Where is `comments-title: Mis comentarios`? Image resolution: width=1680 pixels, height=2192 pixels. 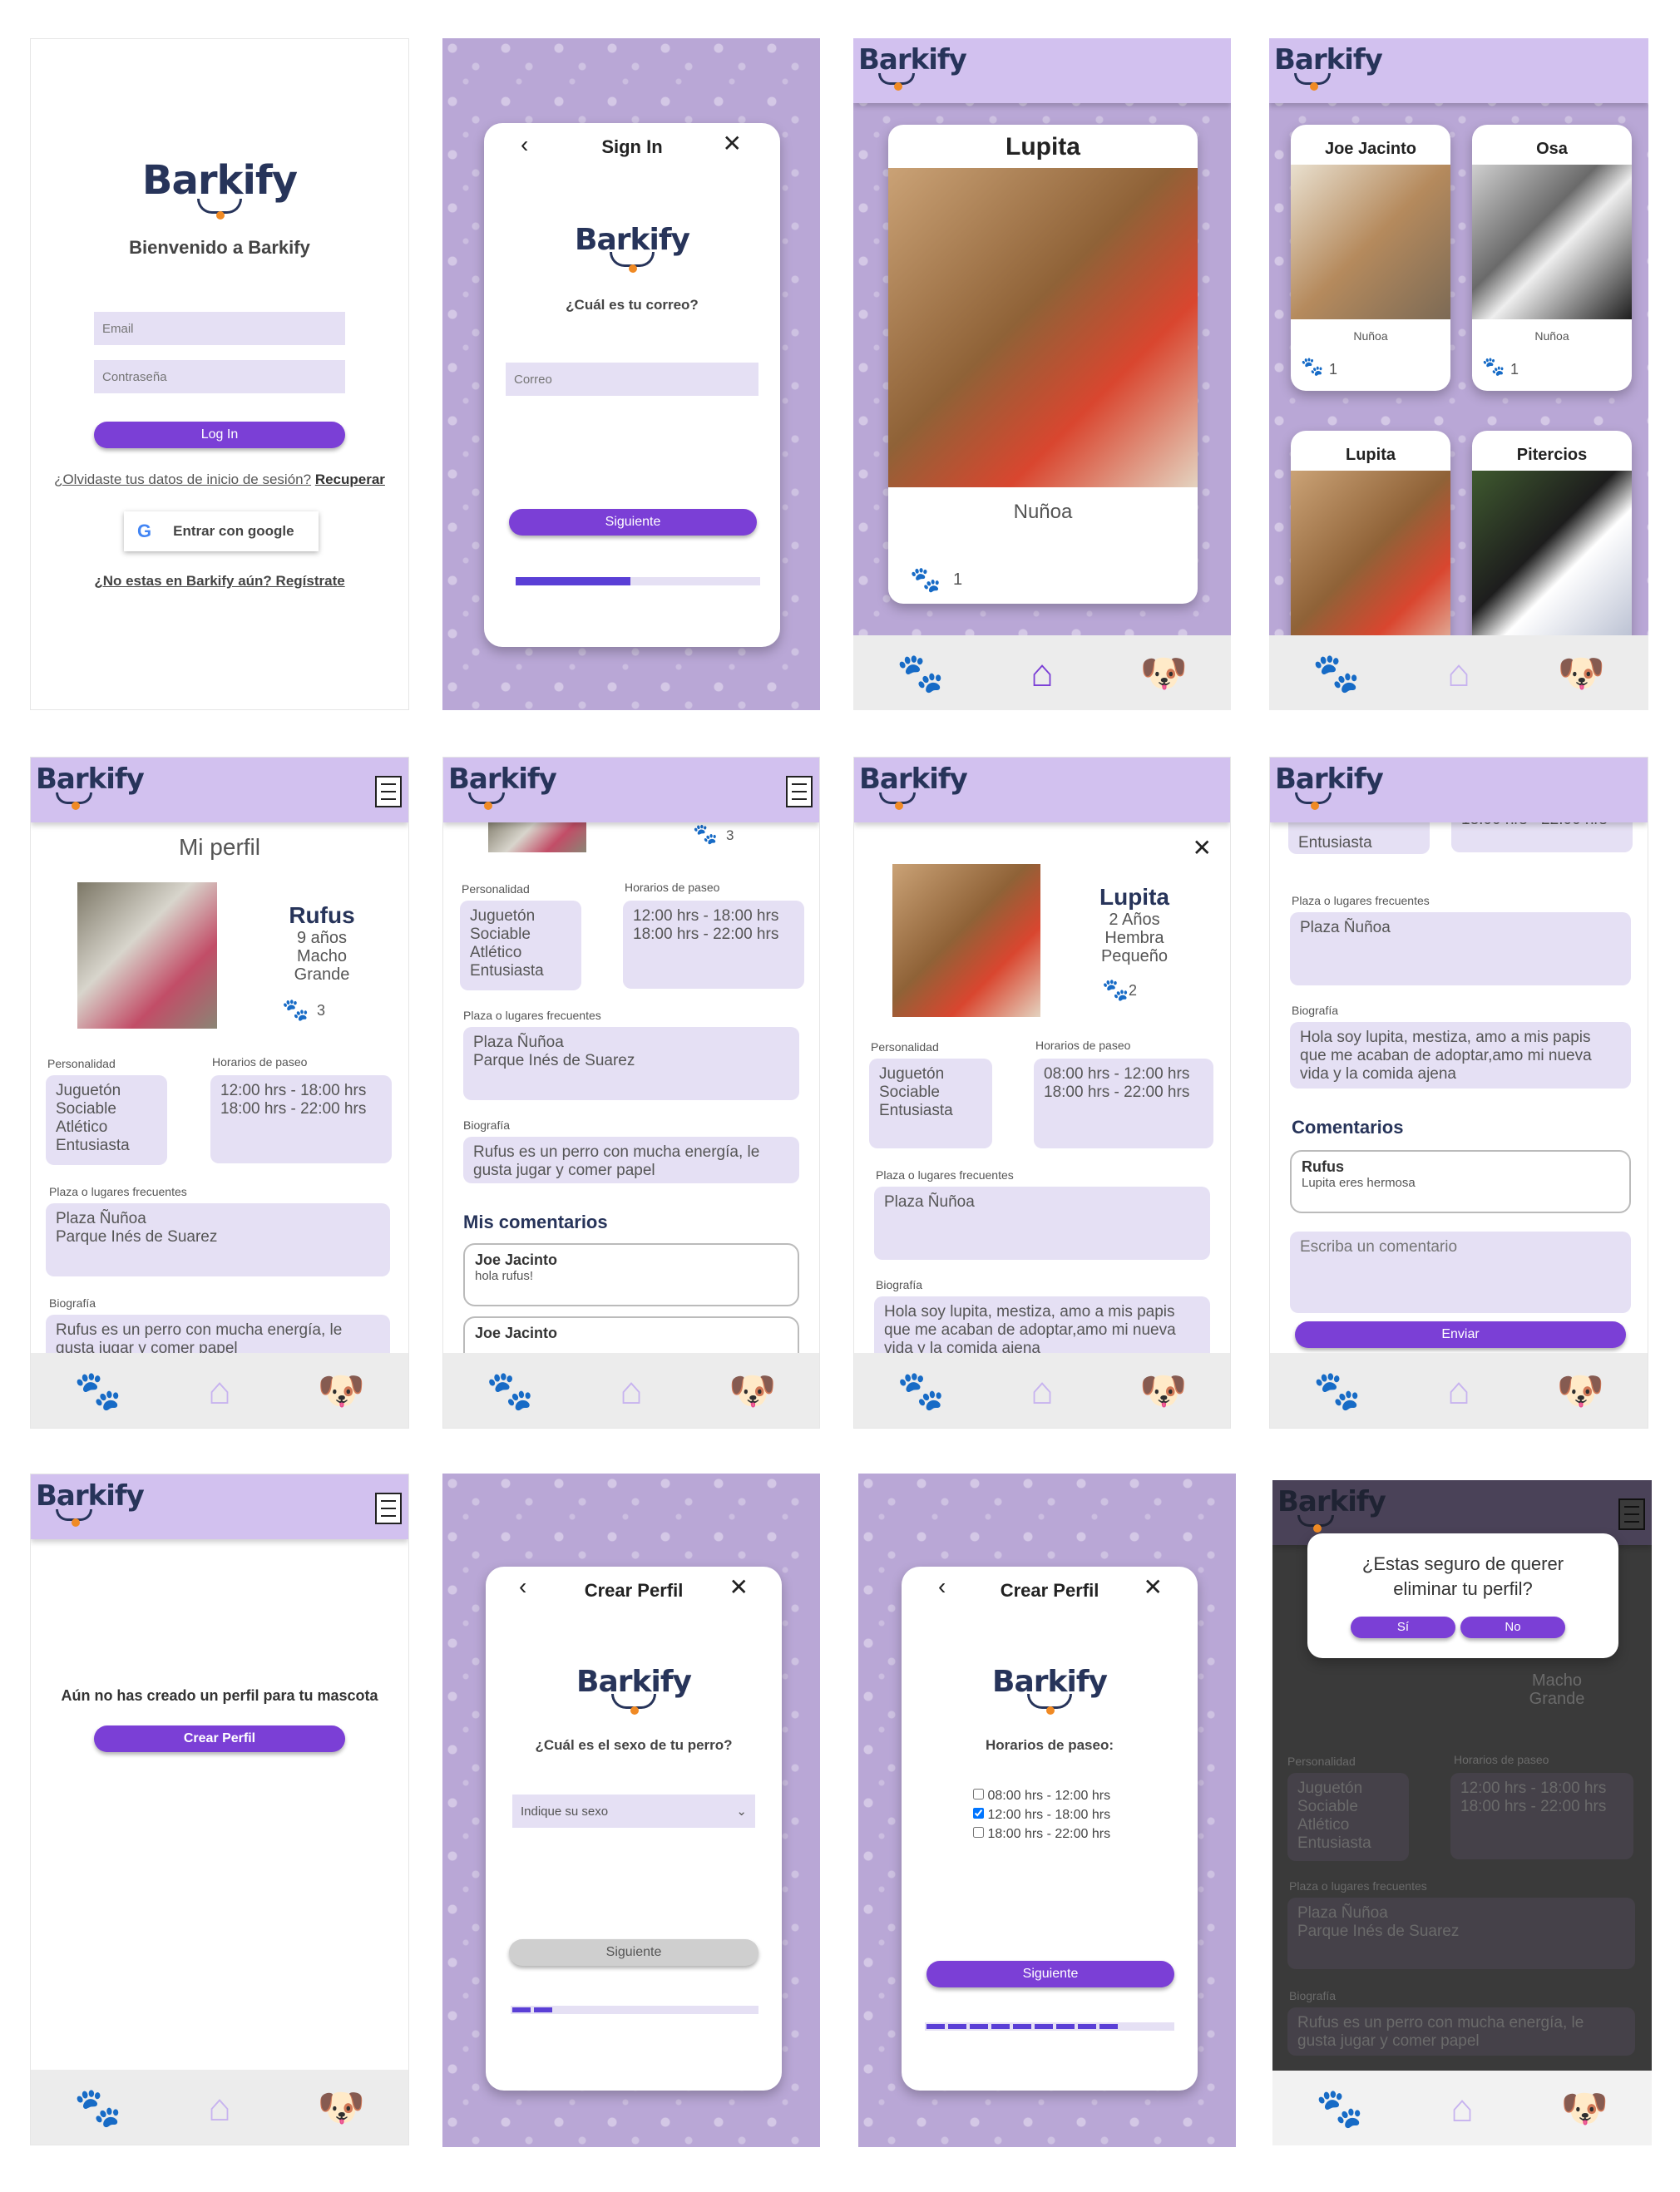
comments-title: Mis comentarios is located at coordinates (535, 1222).